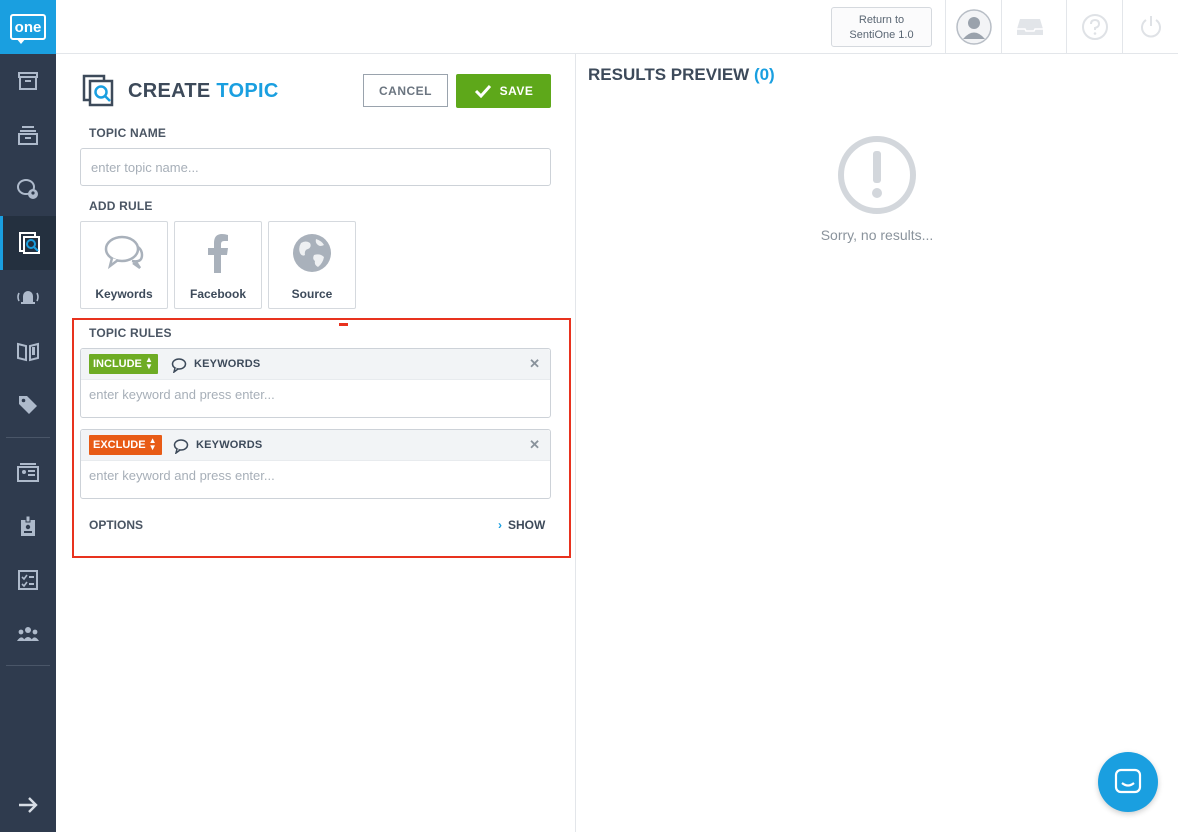 Image resolution: width=1178 pixels, height=832 pixels. Describe the element at coordinates (28, 580) in the screenshot. I see `checklist-icon` at that location.